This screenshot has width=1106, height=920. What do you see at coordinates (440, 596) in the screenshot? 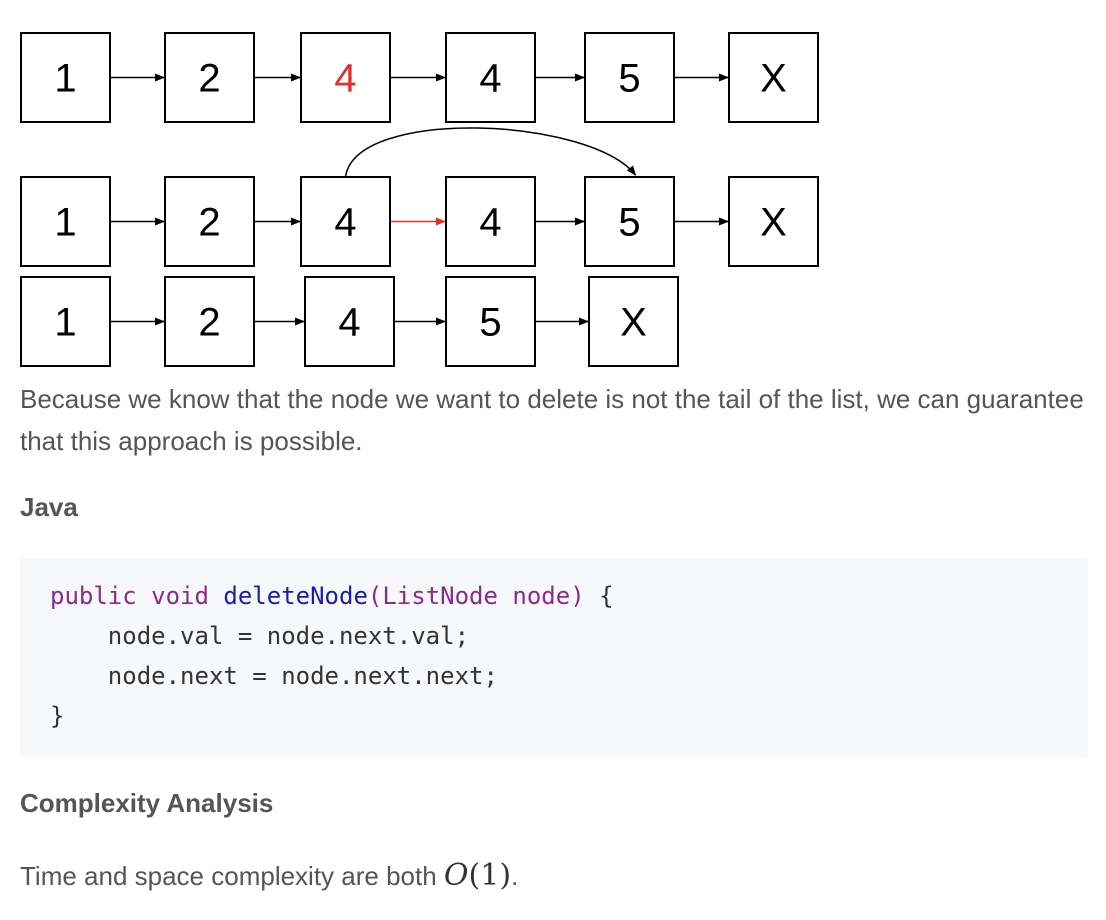
I see `code-type: ListNode` at bounding box center [440, 596].